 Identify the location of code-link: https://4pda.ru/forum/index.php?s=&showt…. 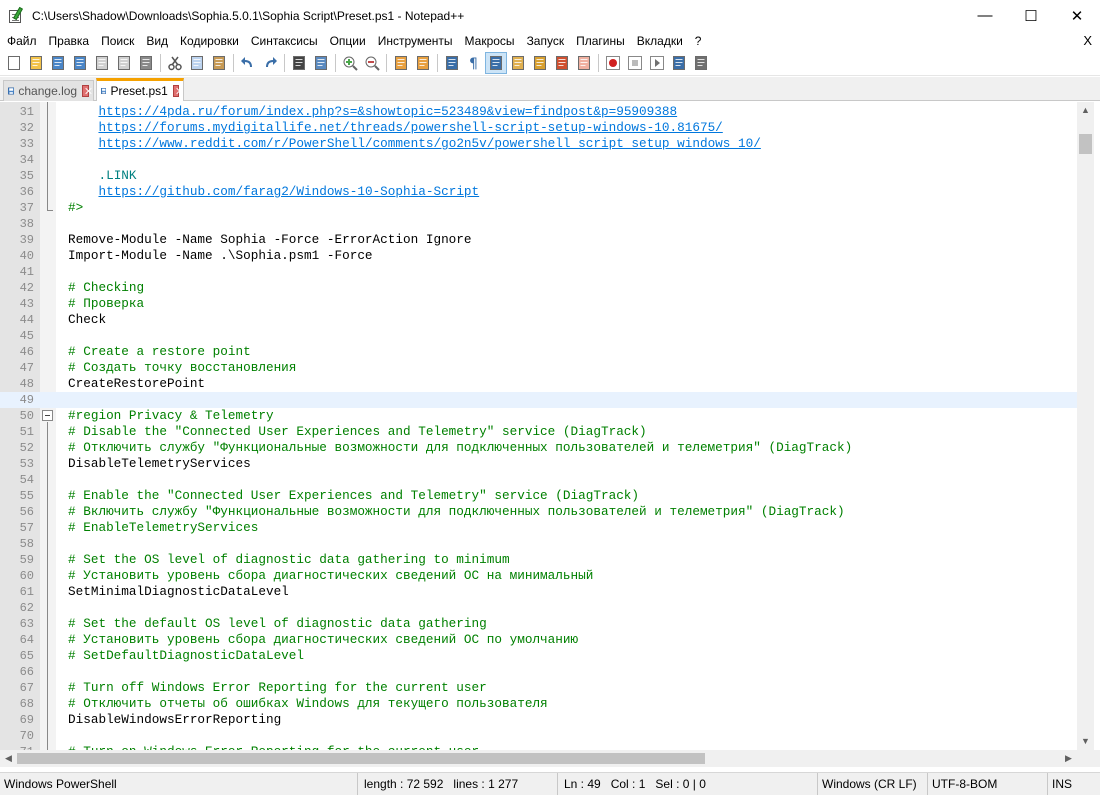
(387, 111).